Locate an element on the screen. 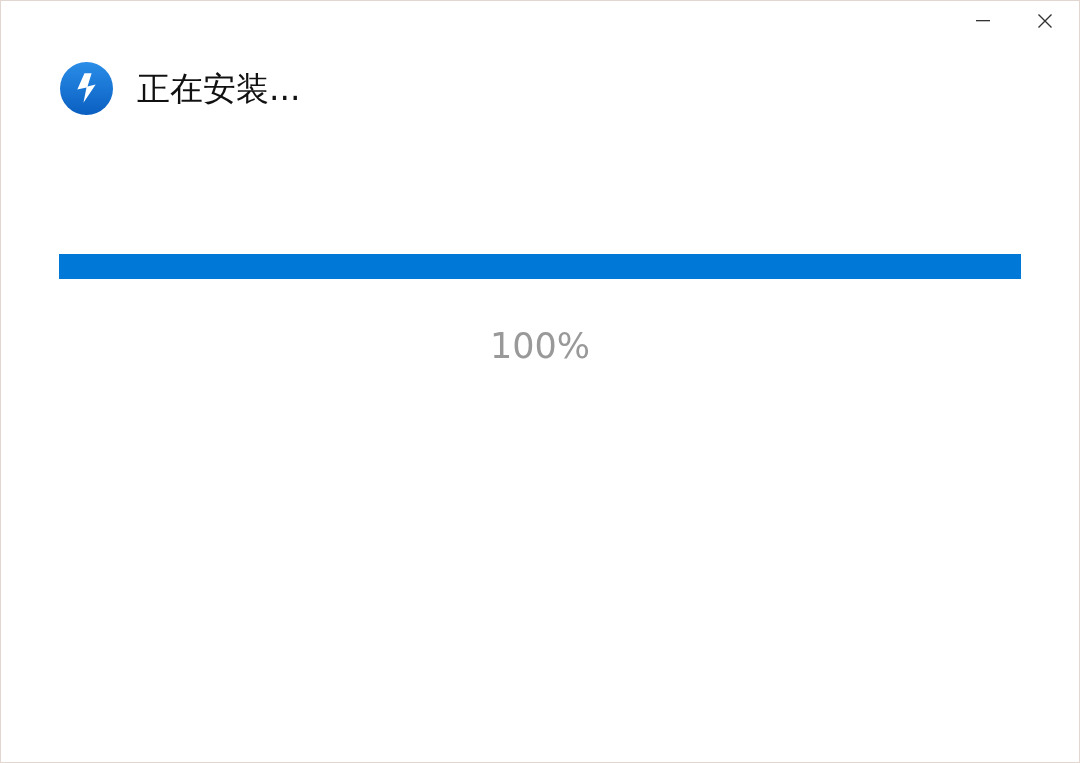  minimize-icon is located at coordinates (983, 21).